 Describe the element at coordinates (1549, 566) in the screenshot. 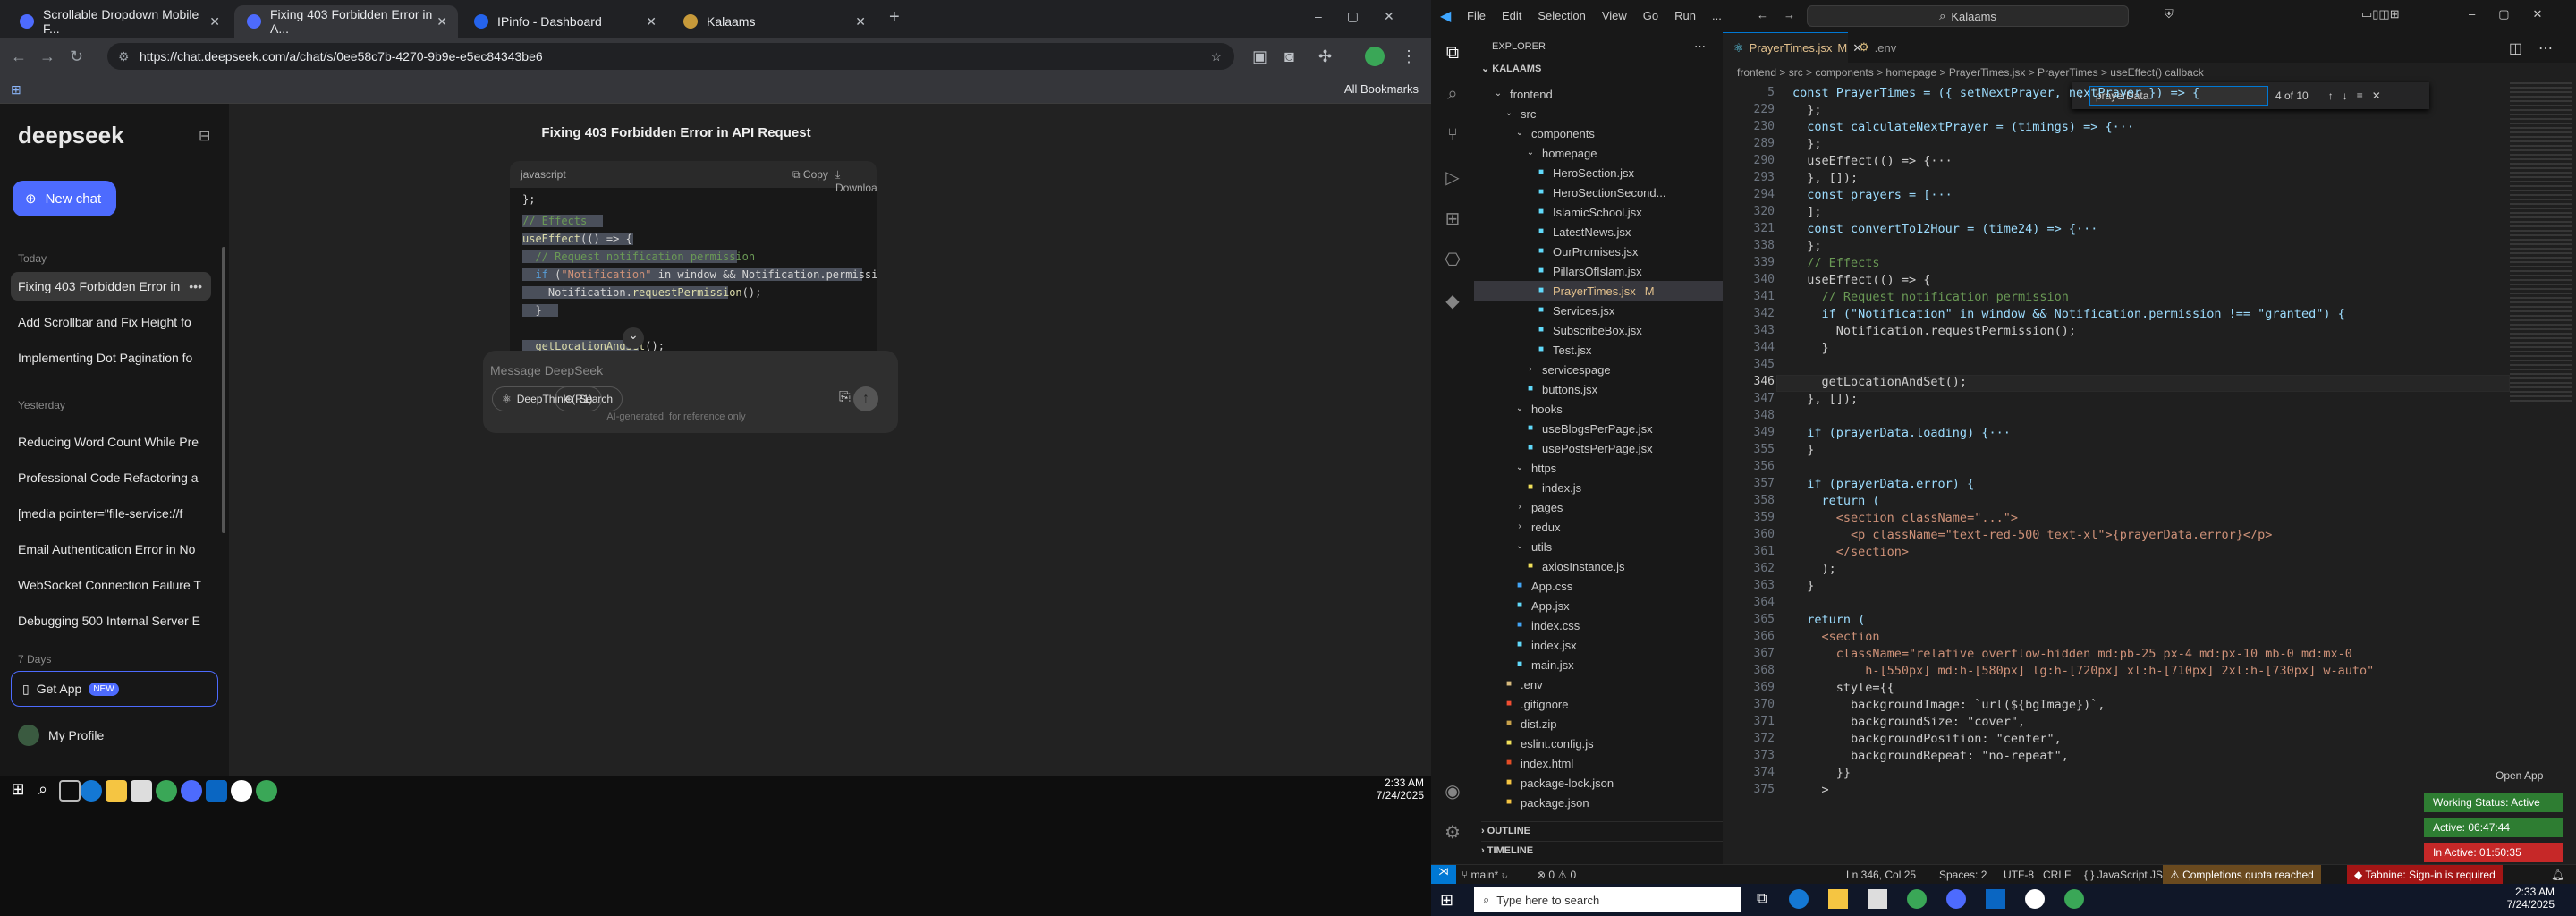

I see `tree-file: ■ axiosInstance.js` at that location.